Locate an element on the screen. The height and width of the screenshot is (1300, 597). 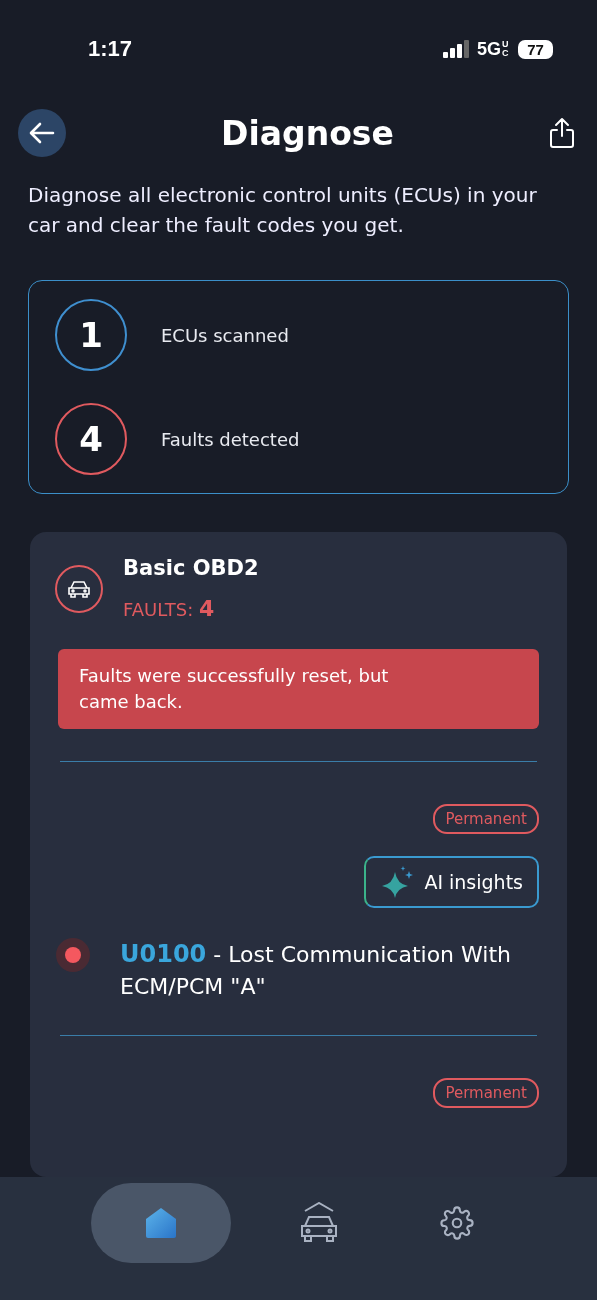
back-button is located at coordinates (42, 133).